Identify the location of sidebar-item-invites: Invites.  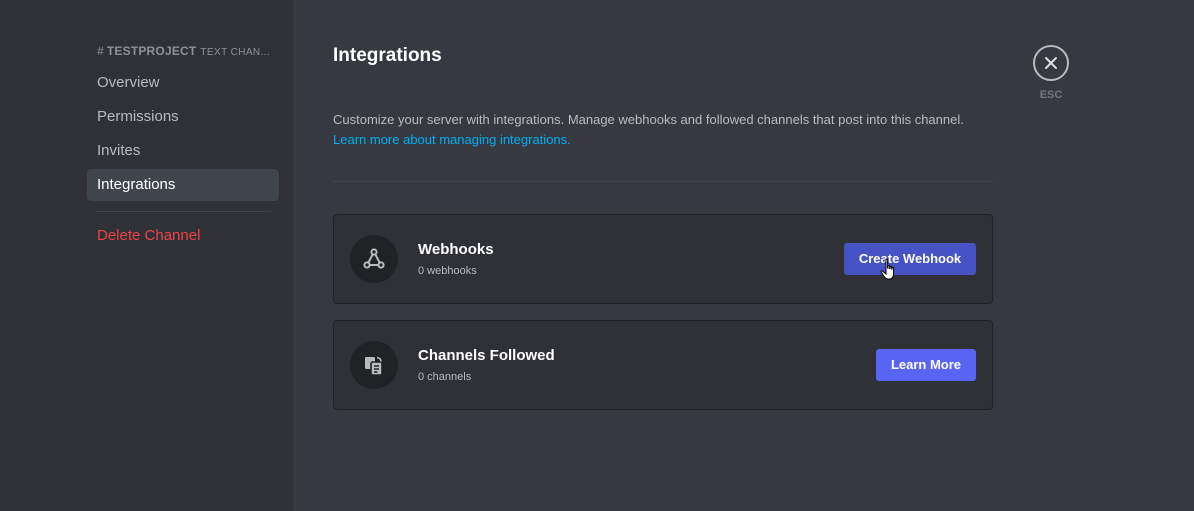
(183, 151).